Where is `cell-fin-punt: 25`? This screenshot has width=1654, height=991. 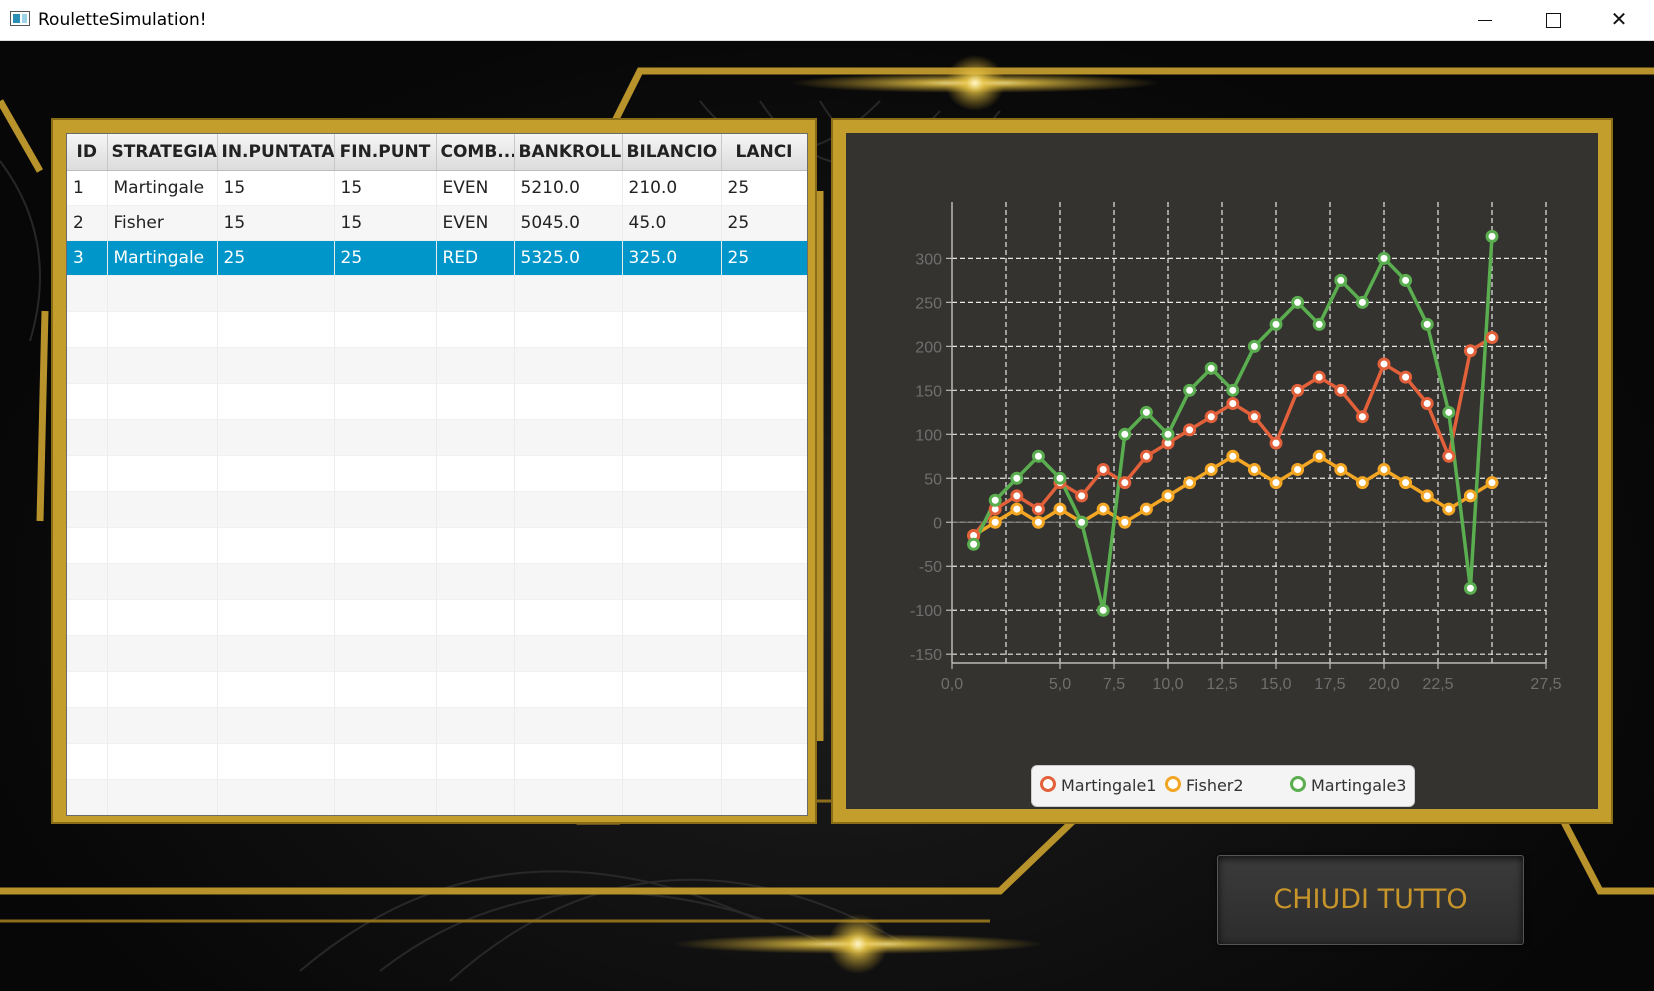
cell-fin-punt: 25 is located at coordinates (385, 258).